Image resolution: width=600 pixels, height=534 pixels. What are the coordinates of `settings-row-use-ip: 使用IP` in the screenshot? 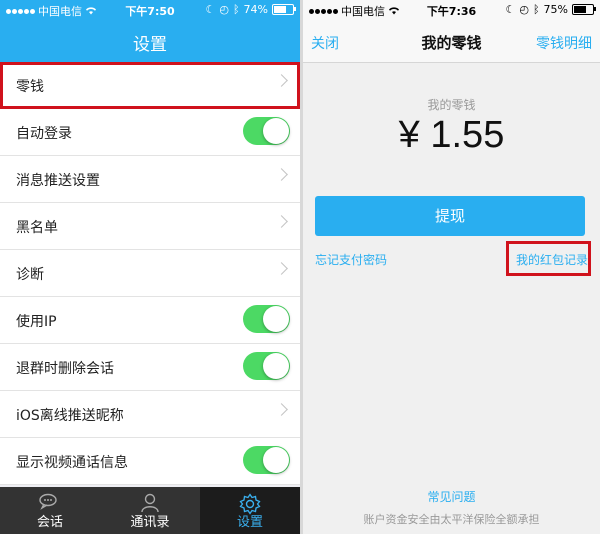 It's located at (150, 320).